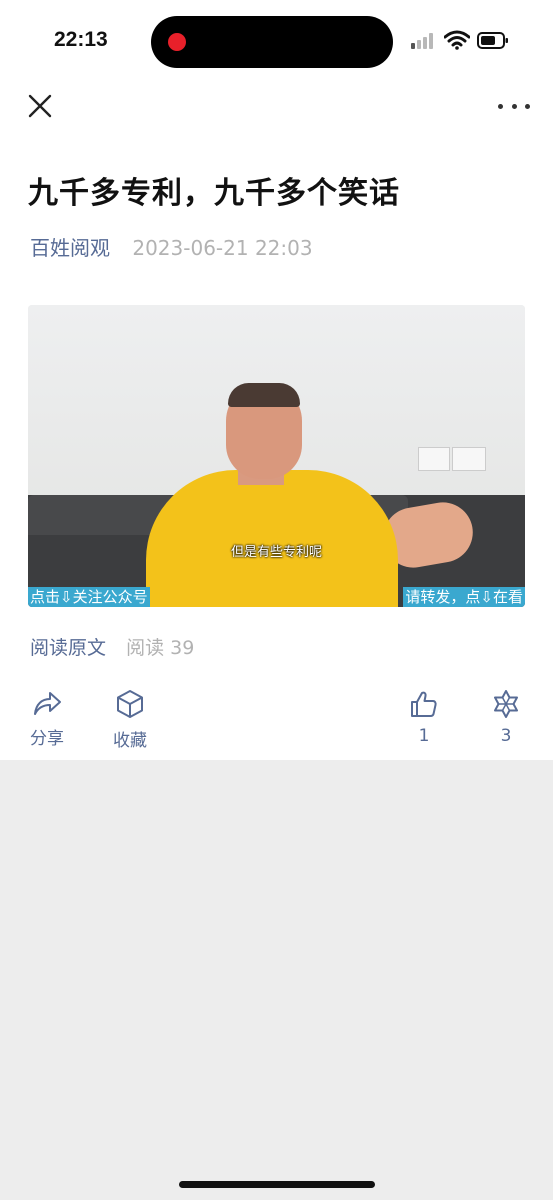  I want to click on cube-icon, so click(130, 704).